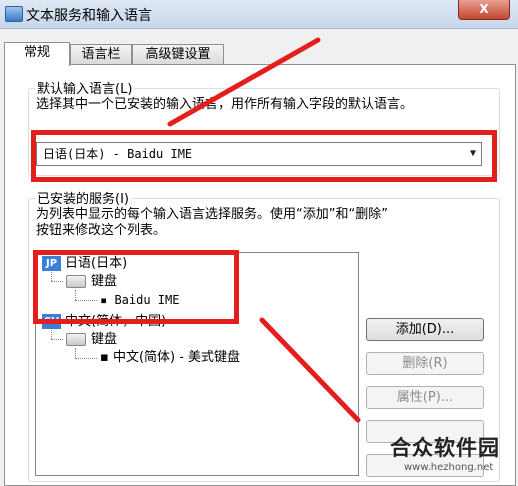  I want to click on watermark-url: www.hezhong.net, so click(449, 467).